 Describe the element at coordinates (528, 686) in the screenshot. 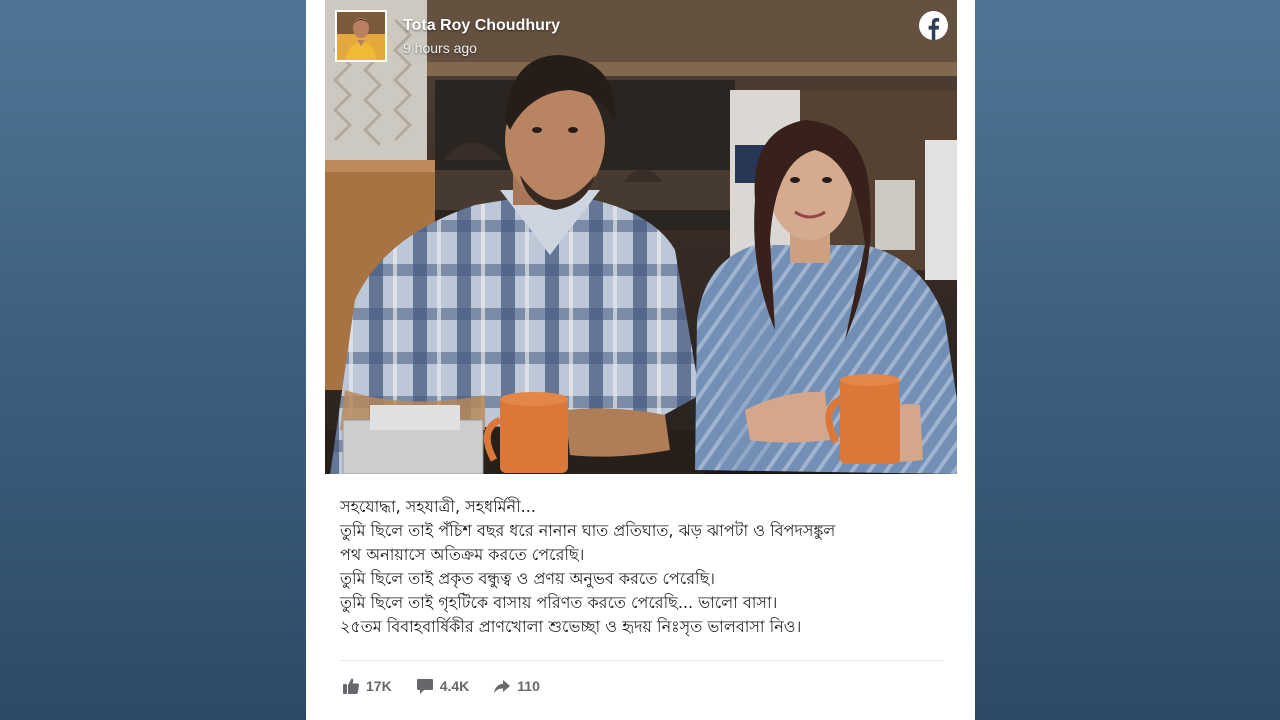

I see `share-count: 110` at that location.